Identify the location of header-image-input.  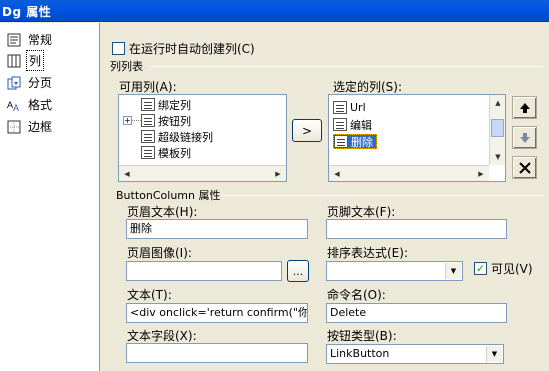
(204, 271).